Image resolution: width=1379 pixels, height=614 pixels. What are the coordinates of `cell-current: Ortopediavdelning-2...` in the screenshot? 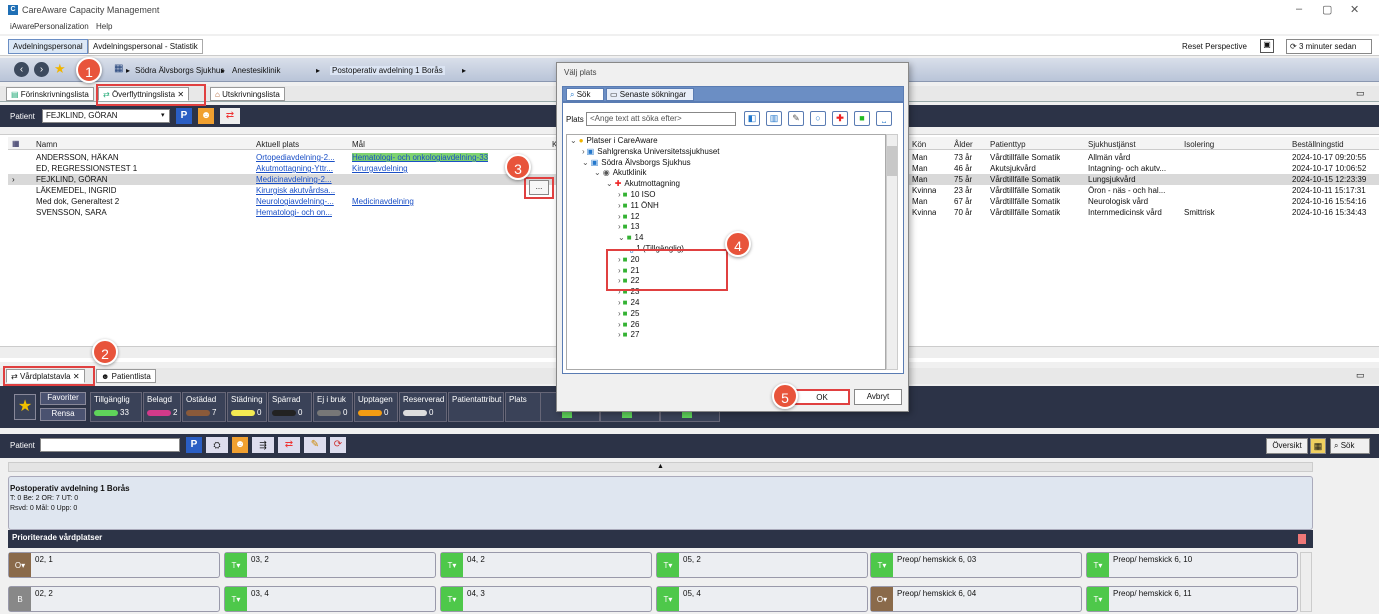 It's located at (295, 157).